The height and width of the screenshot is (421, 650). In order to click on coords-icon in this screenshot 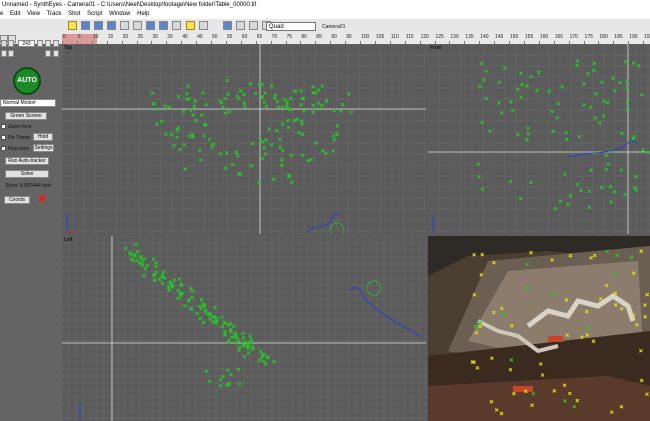, I will do `click(124, 25)`.